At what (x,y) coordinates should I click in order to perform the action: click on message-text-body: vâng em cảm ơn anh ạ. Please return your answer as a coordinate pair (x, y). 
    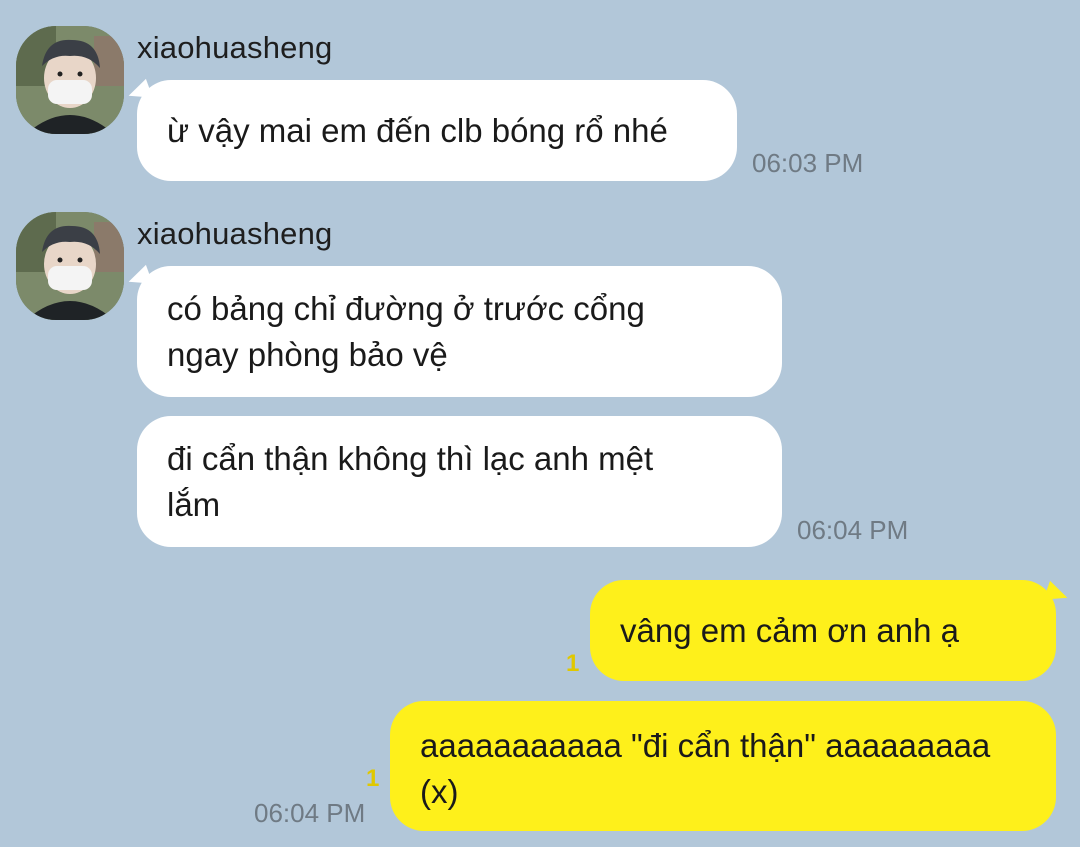
    Looking at the image, I should click on (789, 630).